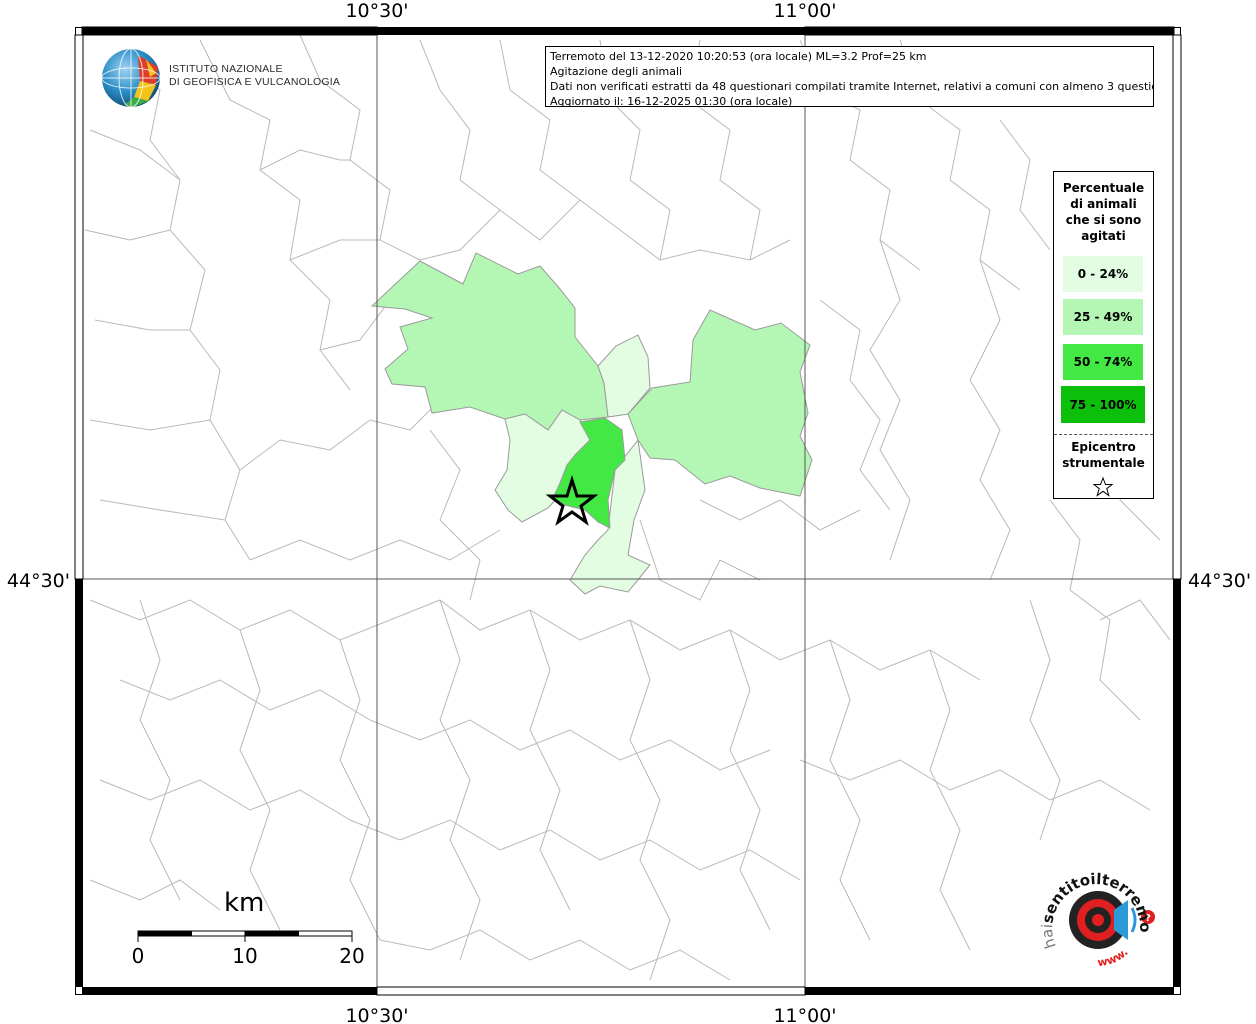 The image size is (1256, 1024). I want to click on globe-icon, so click(131, 78).